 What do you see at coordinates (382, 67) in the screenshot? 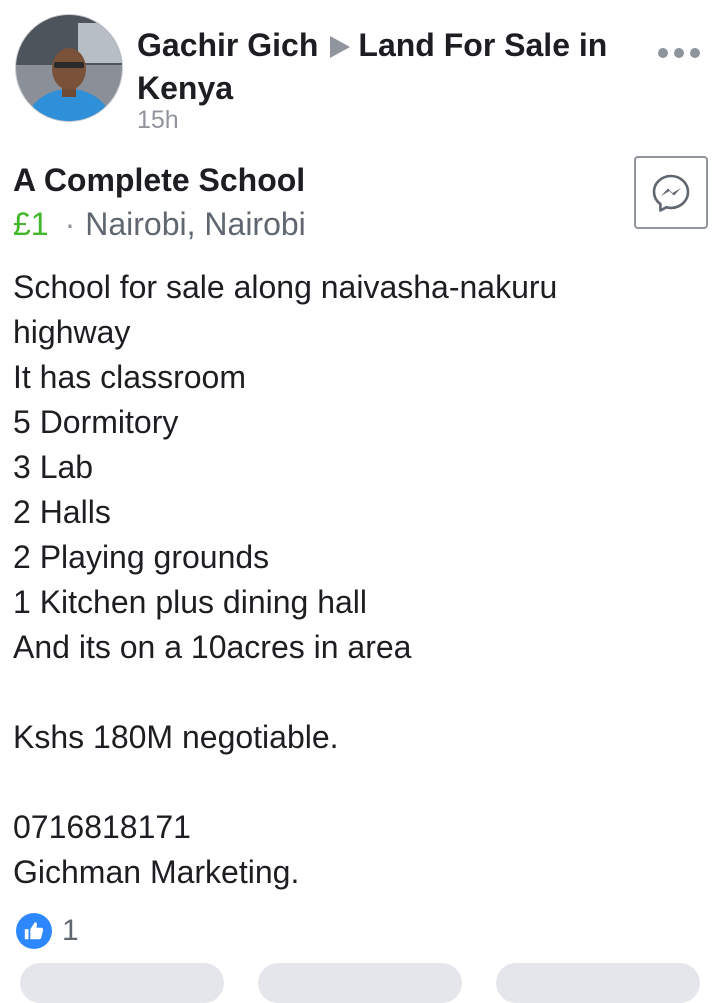
I see `post-header-title: Gachir Gich Land For Sale in Kenya` at bounding box center [382, 67].